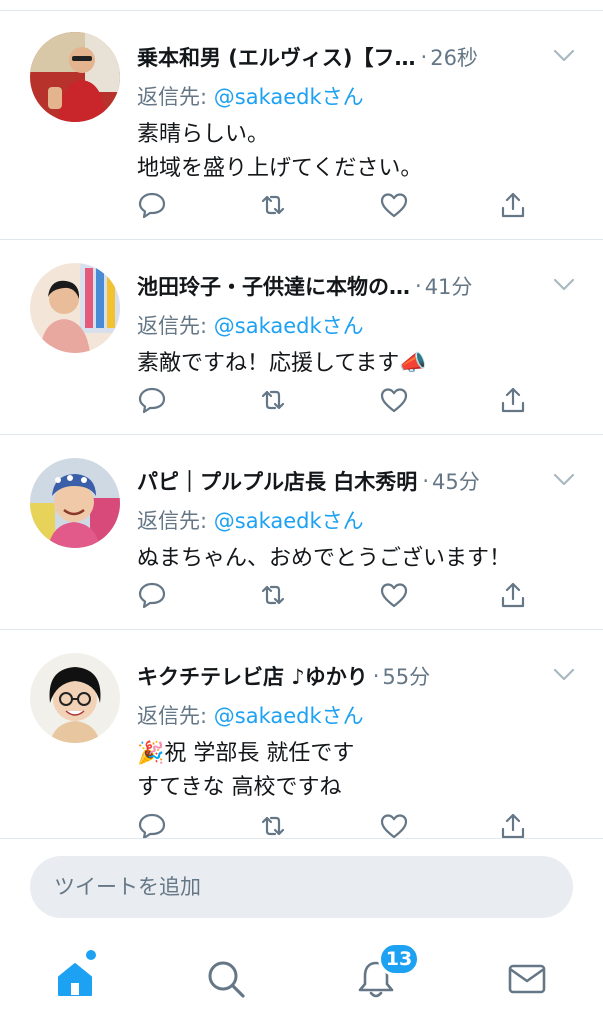  Describe the element at coordinates (239, 787) in the screenshot. I see `tweet-text-line: すてきな 高校ですね` at that location.